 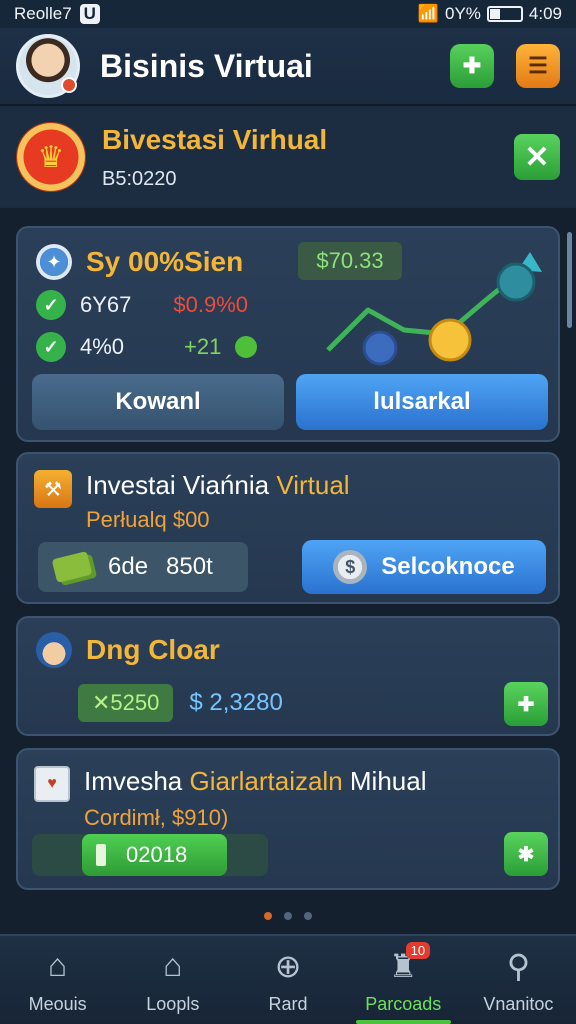 I want to click on notification-icon: U, so click(x=89, y=14).